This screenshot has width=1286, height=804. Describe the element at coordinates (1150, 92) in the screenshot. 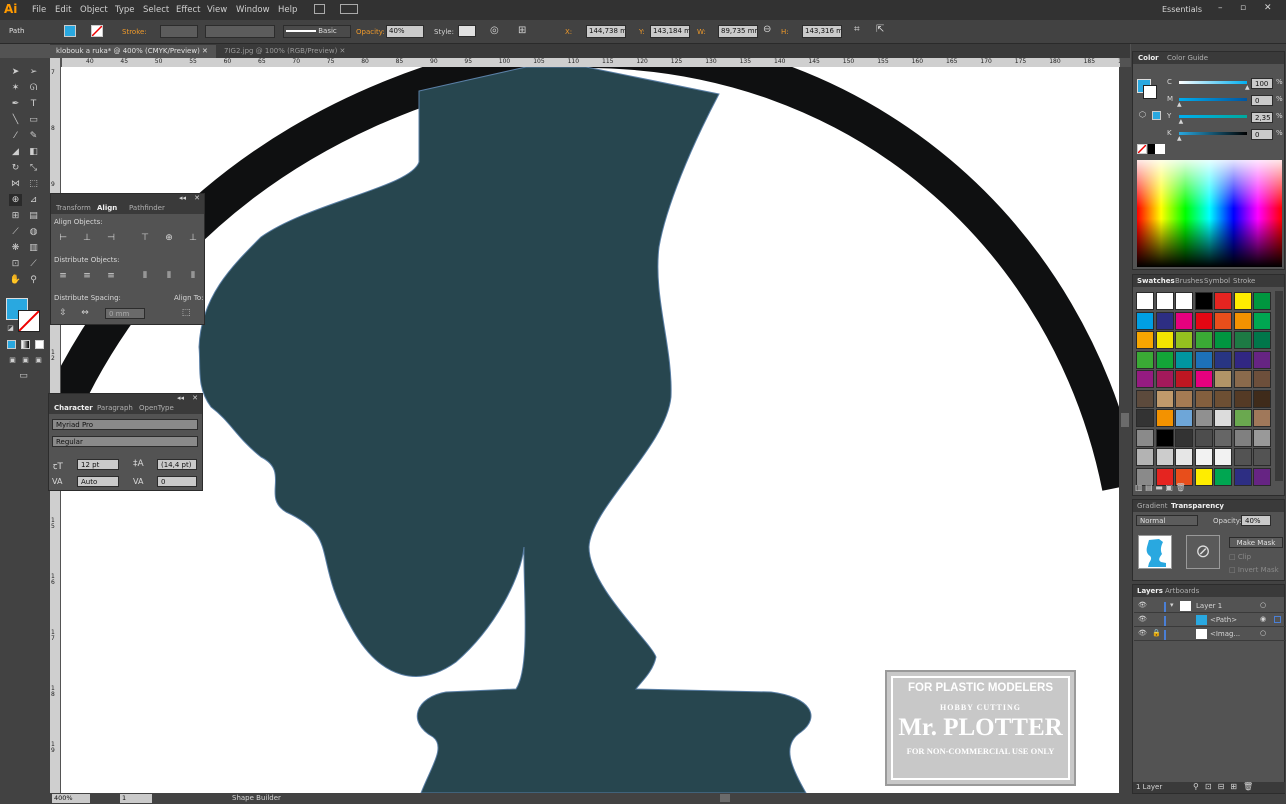

I see `stroke-indicator` at that location.